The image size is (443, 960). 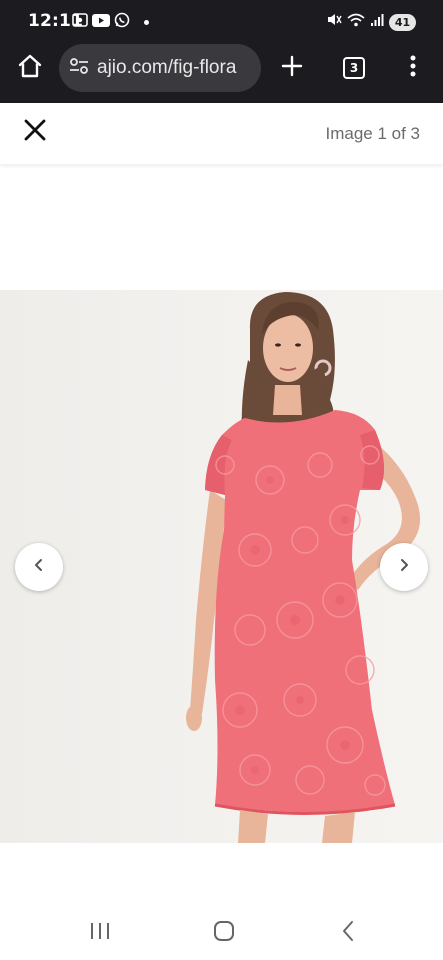 I want to click on plus-icon, so click(x=292, y=68).